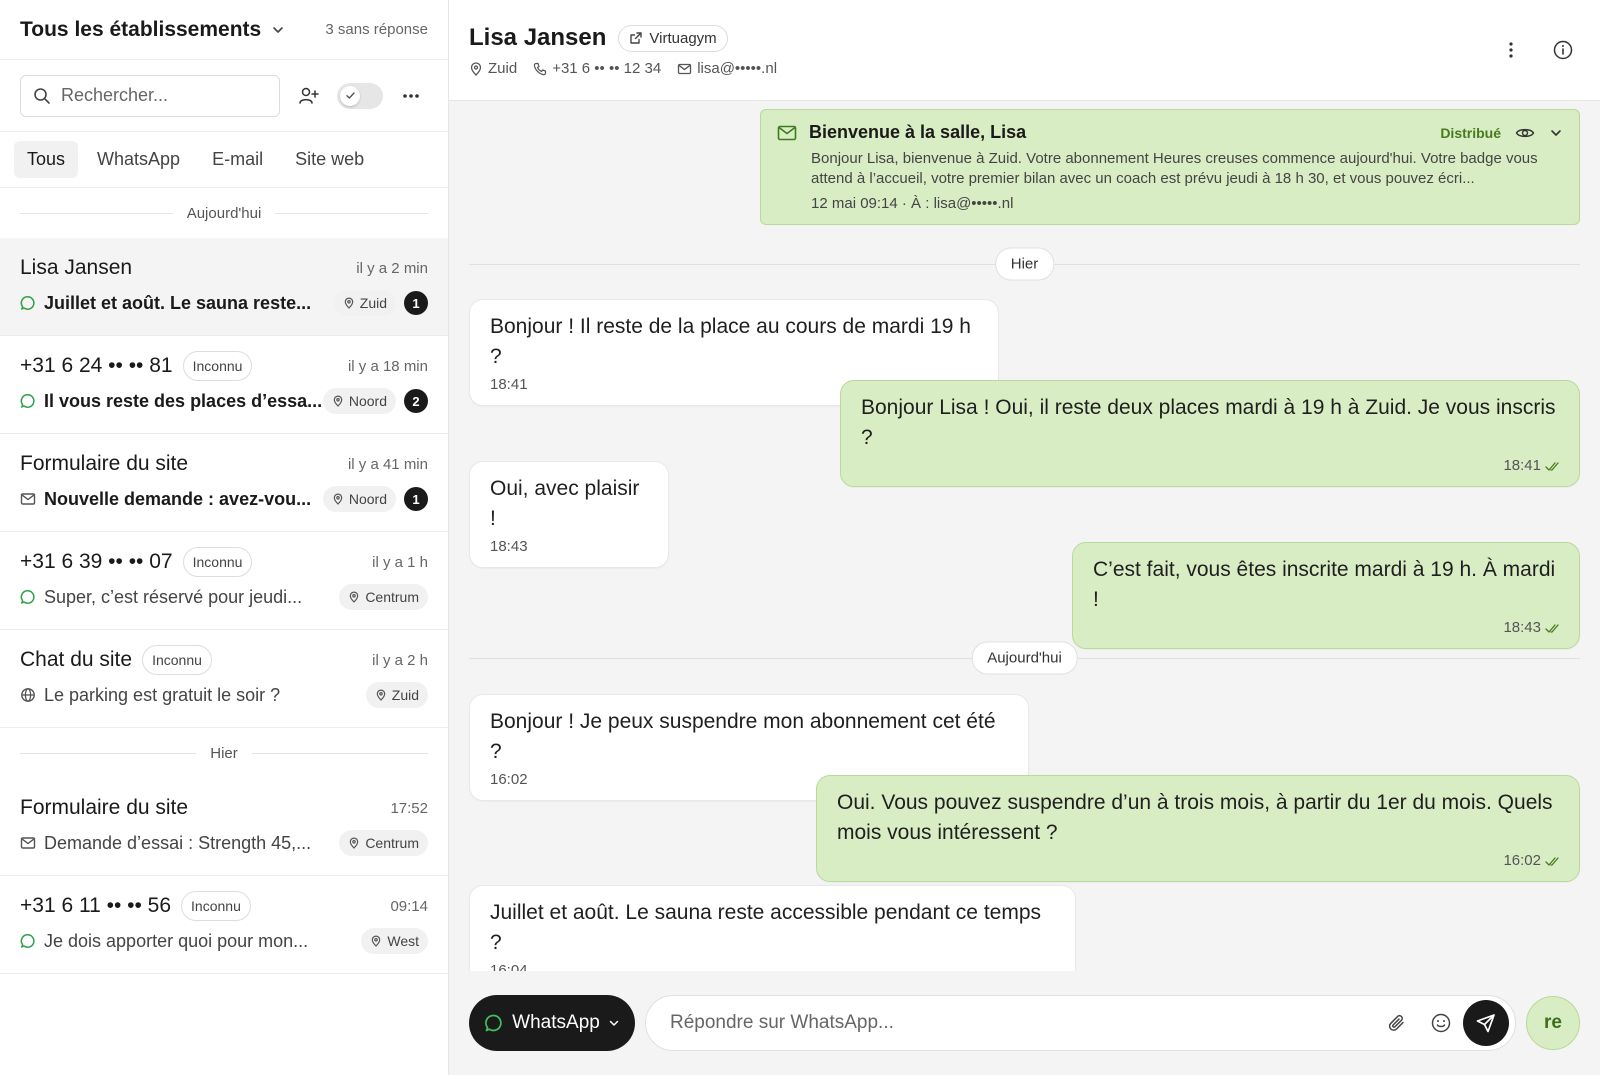  I want to click on avatar: re, so click(1553, 1023).